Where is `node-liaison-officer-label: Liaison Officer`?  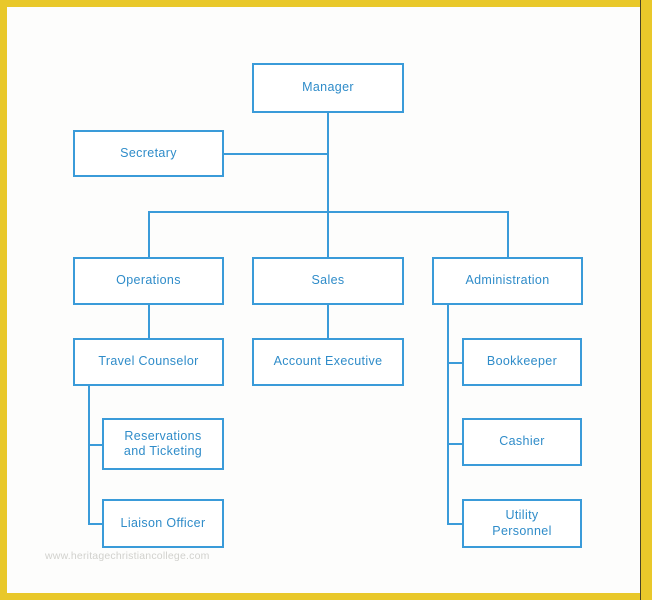 node-liaison-officer-label: Liaison Officer is located at coordinates (163, 522).